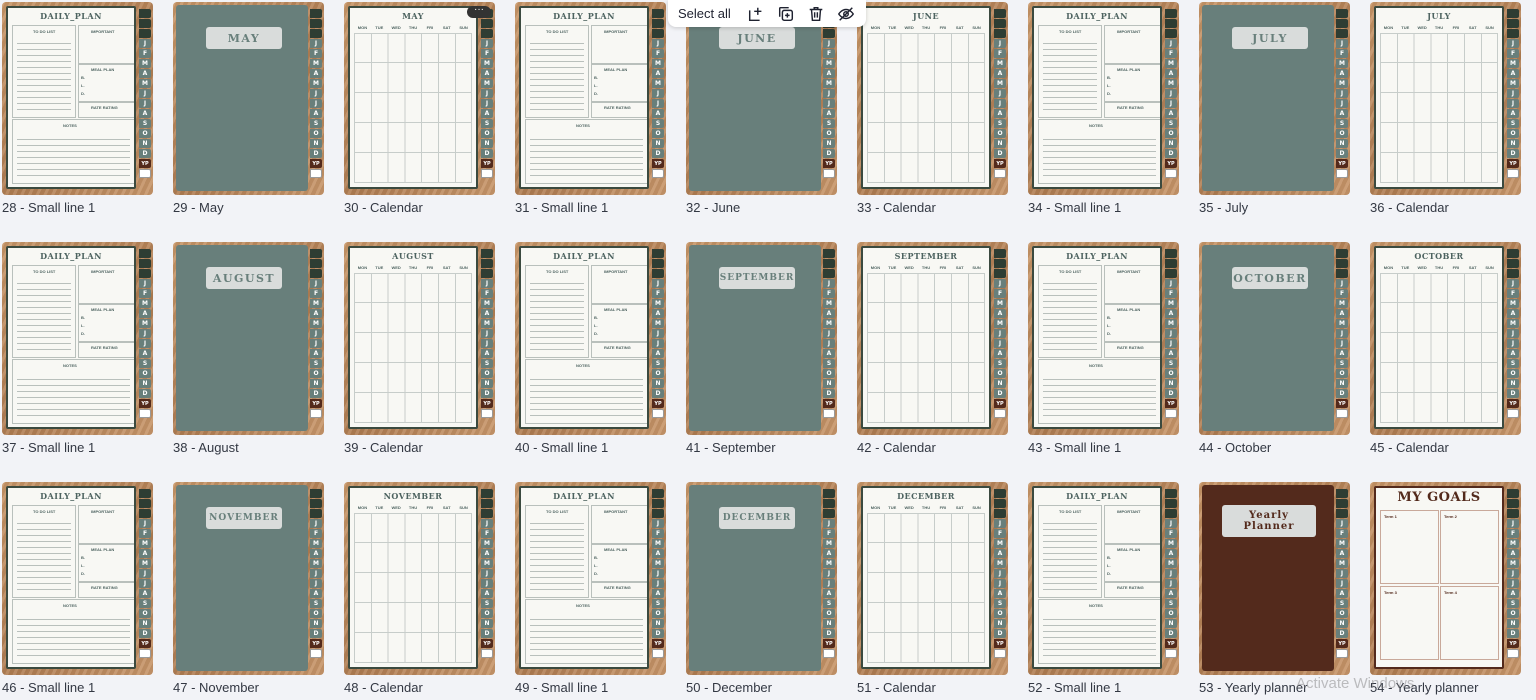 This screenshot has height=700, width=1536. What do you see at coordinates (596, 325) in the screenshot?
I see `meal-item: L.` at bounding box center [596, 325].